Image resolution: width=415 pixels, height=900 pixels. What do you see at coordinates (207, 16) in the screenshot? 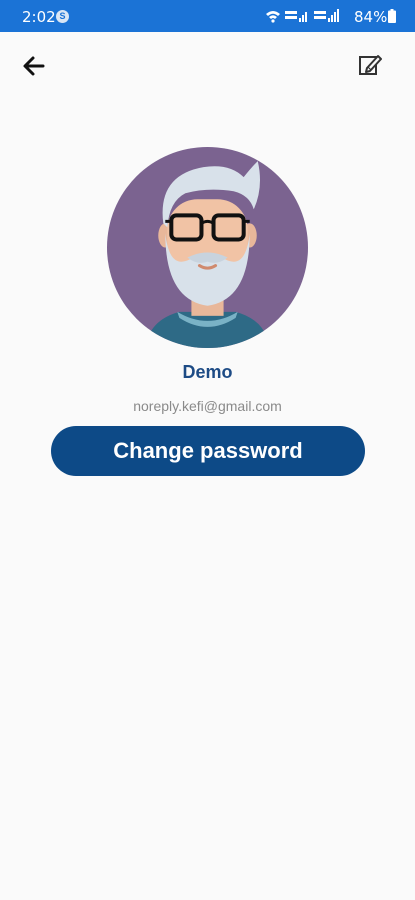
I see `status-bar: 2:02 S 84%` at bounding box center [207, 16].